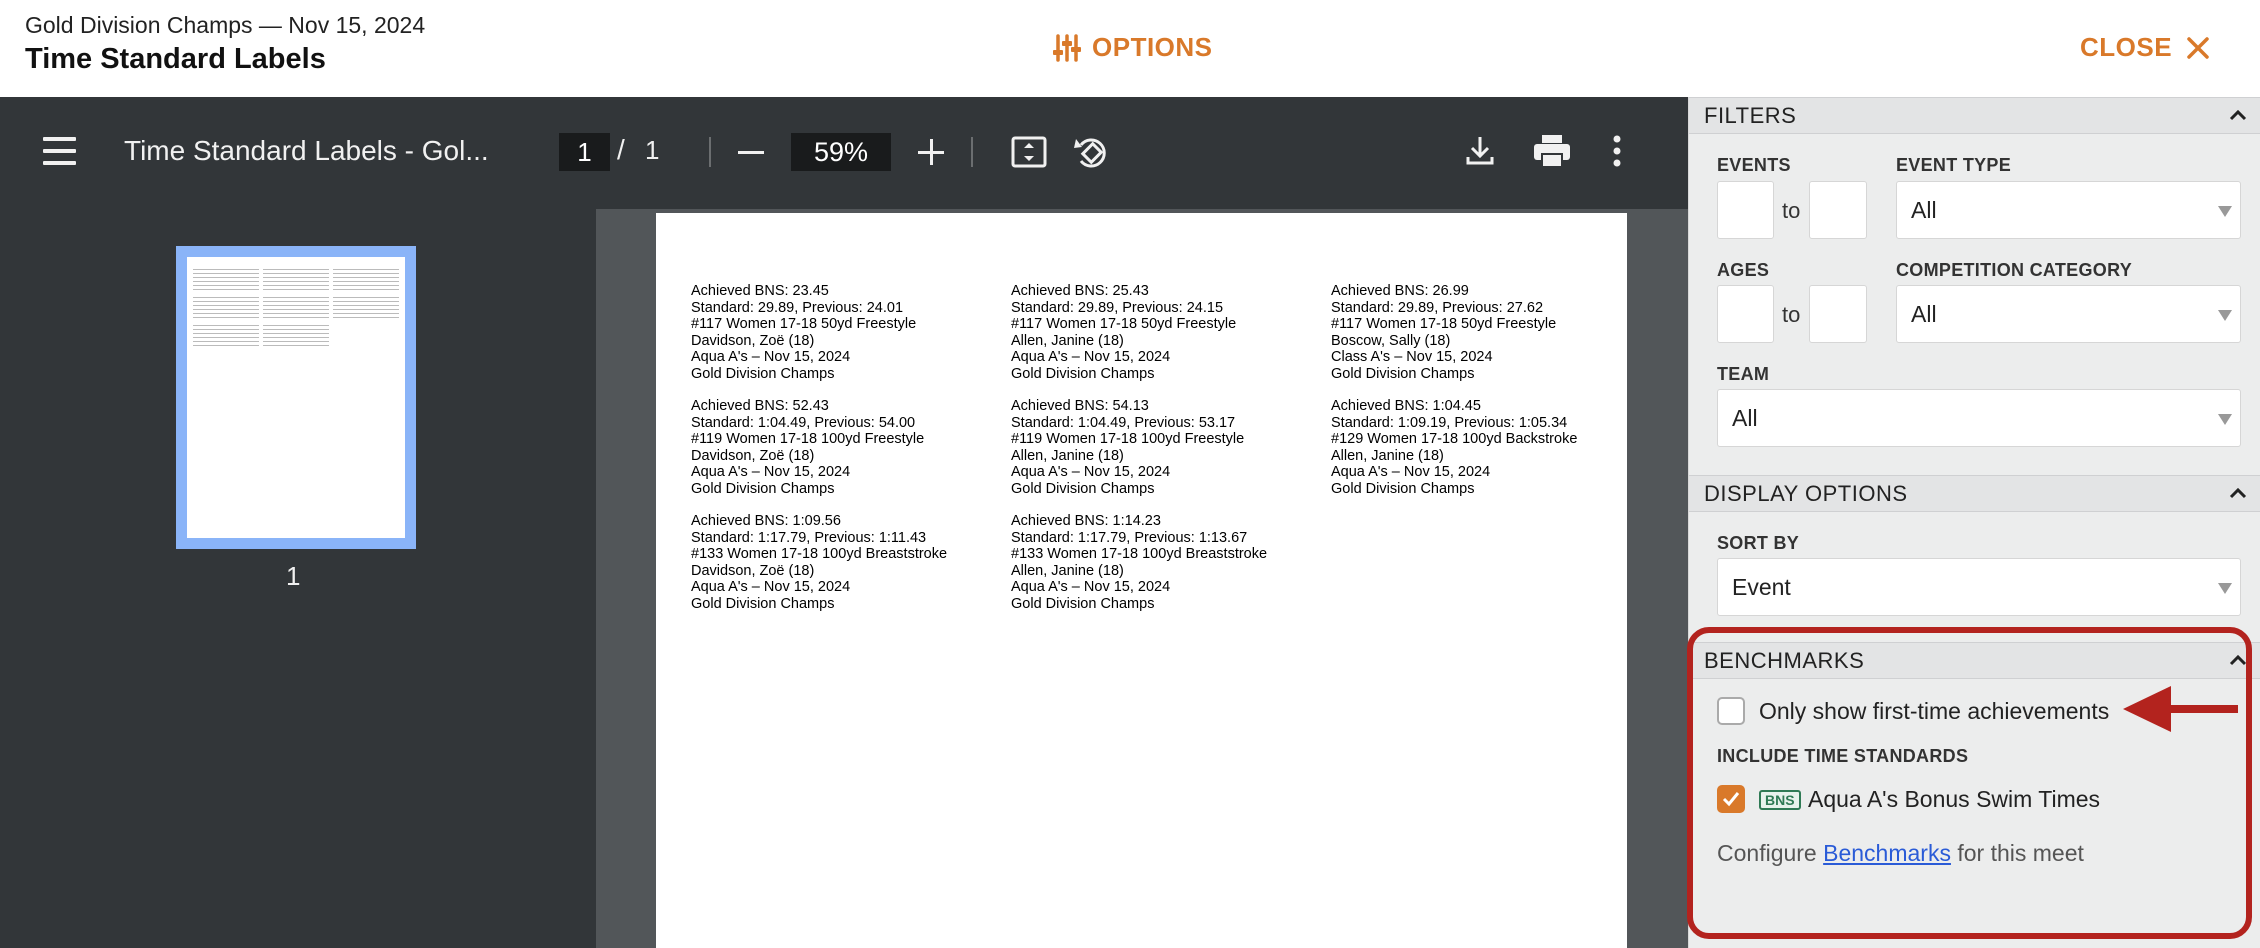  What do you see at coordinates (1480, 151) in the screenshot?
I see `download-icon` at bounding box center [1480, 151].